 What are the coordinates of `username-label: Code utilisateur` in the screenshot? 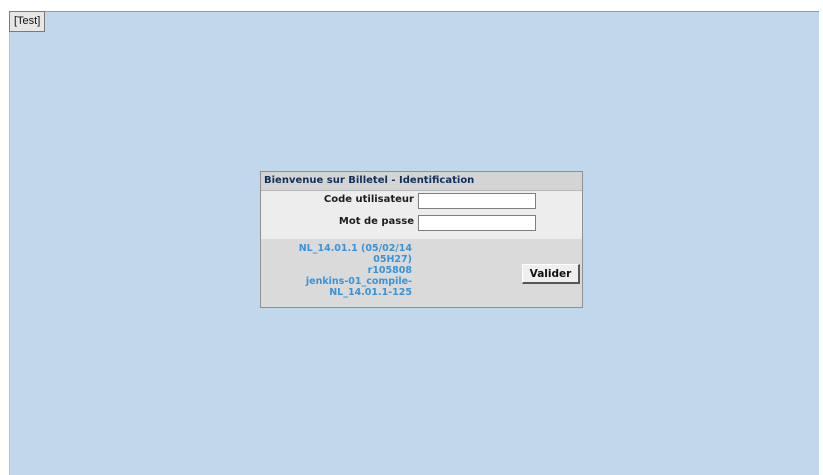 It's located at (368, 199).